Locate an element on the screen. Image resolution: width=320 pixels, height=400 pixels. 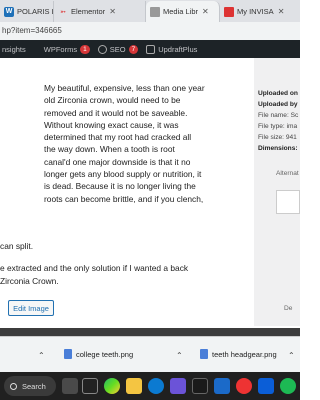
modal-overlay is located at coordinates (150, 332).